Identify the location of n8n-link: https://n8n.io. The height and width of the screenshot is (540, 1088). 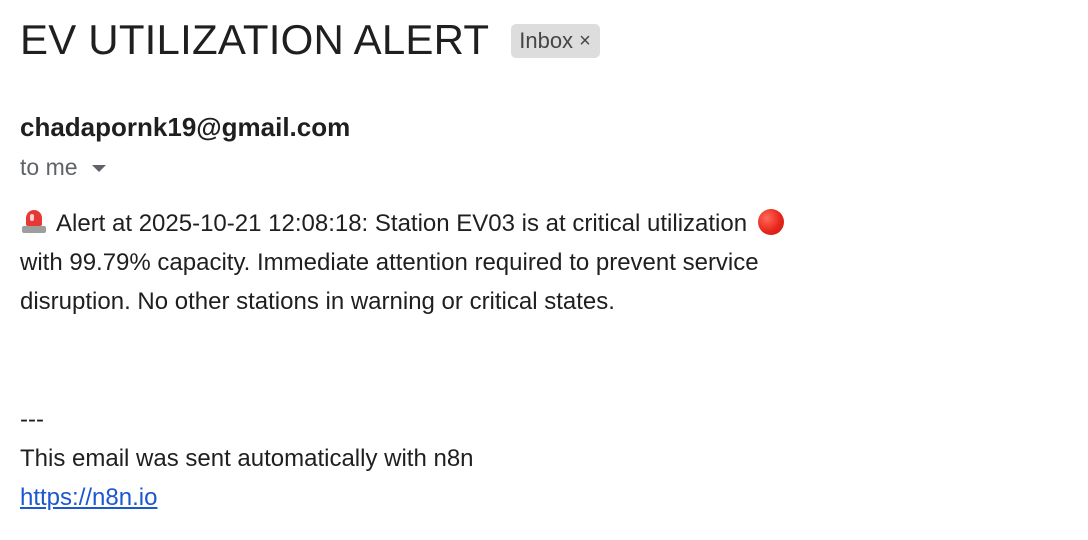
(88, 497).